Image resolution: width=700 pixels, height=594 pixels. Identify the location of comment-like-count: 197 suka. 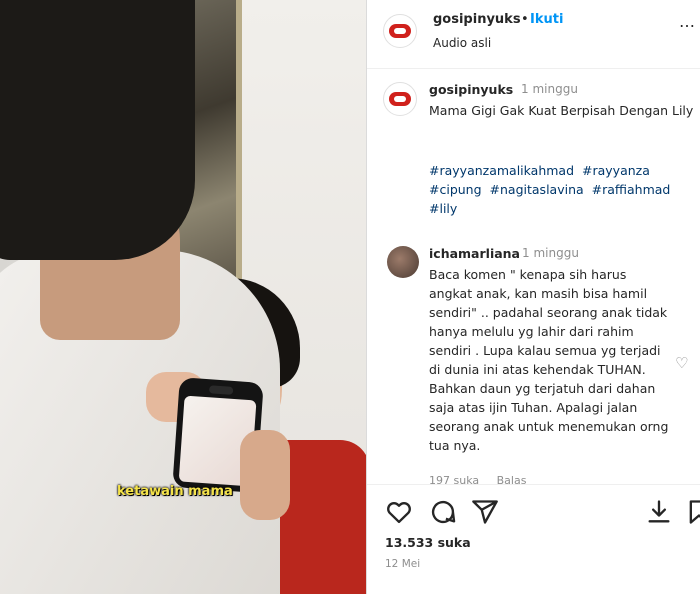
(454, 479).